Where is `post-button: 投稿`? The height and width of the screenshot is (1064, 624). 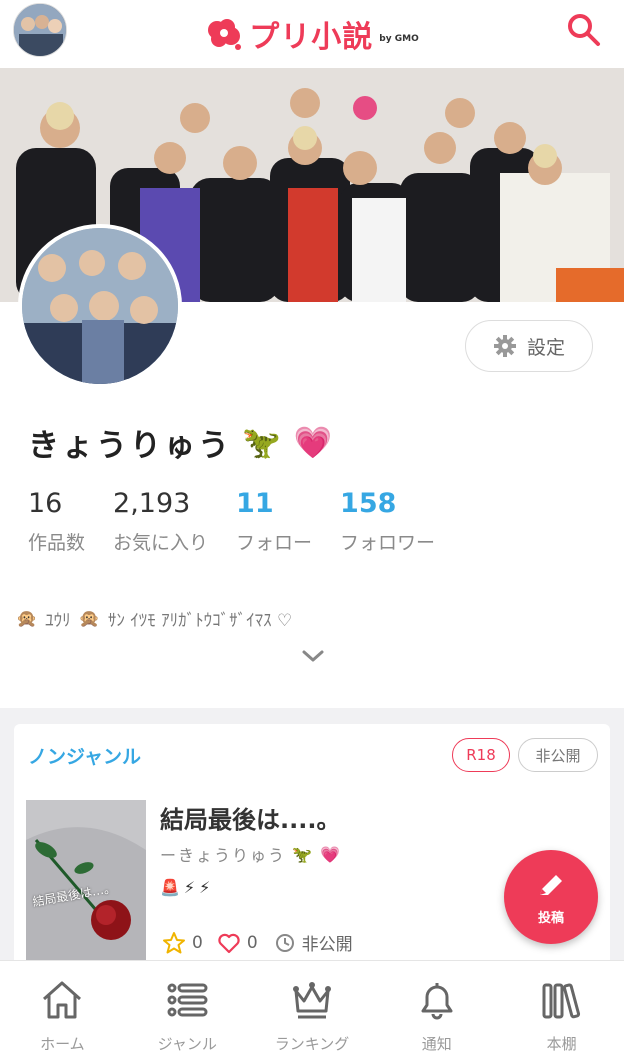
post-button: 投稿 is located at coordinates (551, 897).